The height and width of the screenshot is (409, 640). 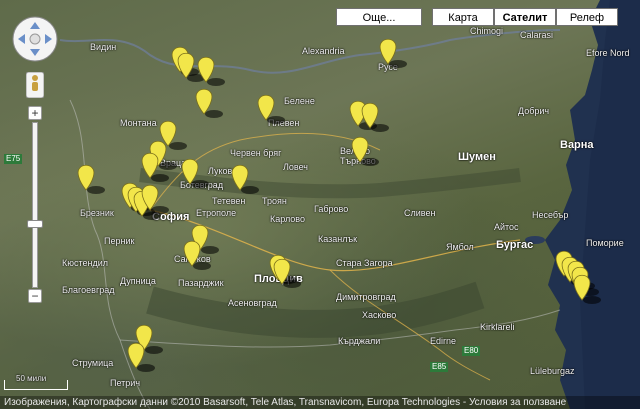 I want to click on map-type-map-button: Карта, so click(x=463, y=17).